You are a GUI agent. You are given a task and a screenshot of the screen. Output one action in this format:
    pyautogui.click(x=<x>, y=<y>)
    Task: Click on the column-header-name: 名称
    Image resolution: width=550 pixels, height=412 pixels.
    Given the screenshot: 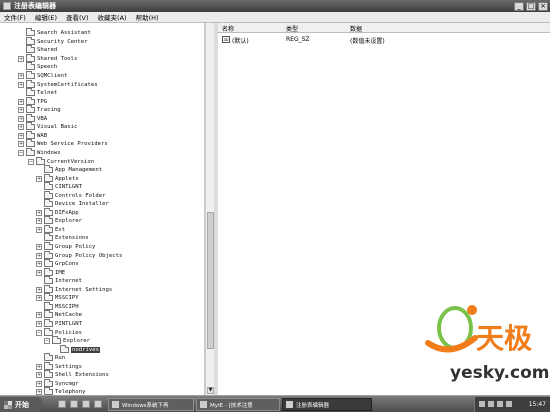 What is the action you would take?
    pyautogui.click(x=228, y=28)
    